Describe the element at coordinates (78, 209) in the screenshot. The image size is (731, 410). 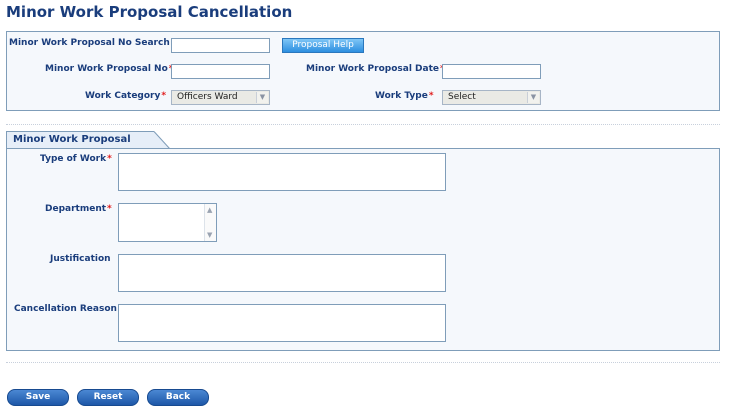
I see `department-label: Department*` at that location.